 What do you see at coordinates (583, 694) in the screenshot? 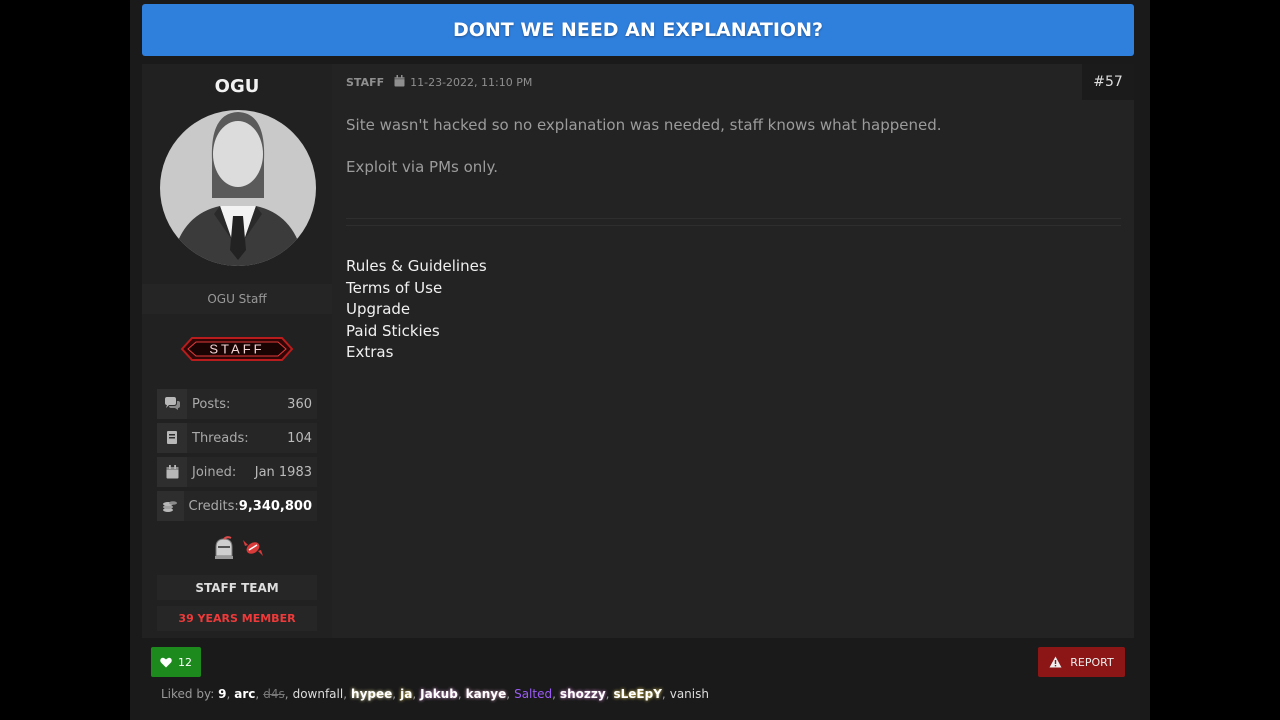
I see `liker-name: shozzy` at bounding box center [583, 694].